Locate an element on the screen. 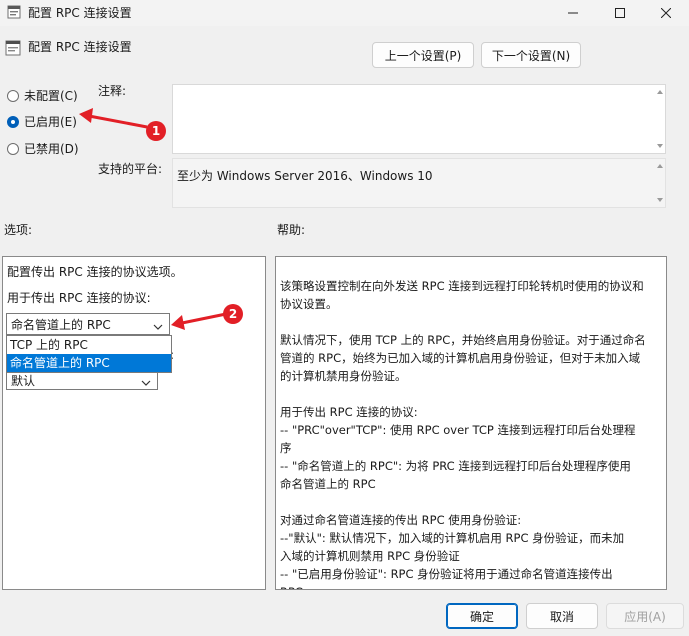  auth-combobox: 默认 is located at coordinates (82, 380).